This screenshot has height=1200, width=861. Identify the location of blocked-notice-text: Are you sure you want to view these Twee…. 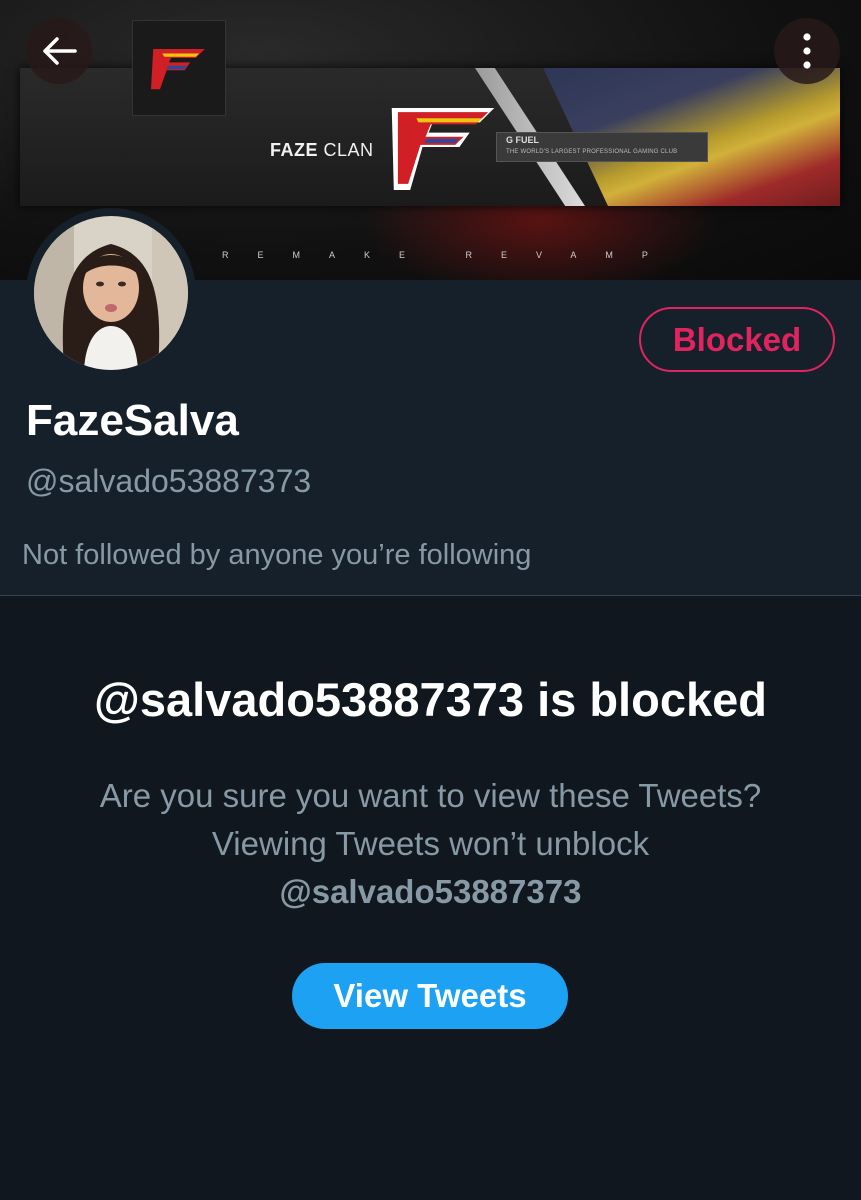
(430, 819).